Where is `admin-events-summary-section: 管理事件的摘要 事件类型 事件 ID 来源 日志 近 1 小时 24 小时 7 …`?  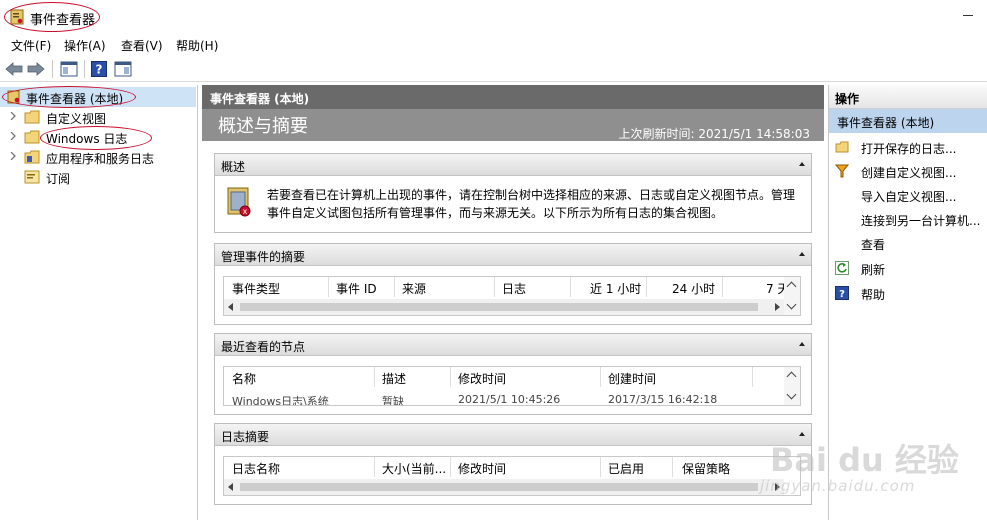
admin-events-summary-section: 管理事件的摘要 事件类型 事件 ID 来源 日志 近 1 小时 24 小时 7 … is located at coordinates (513, 284).